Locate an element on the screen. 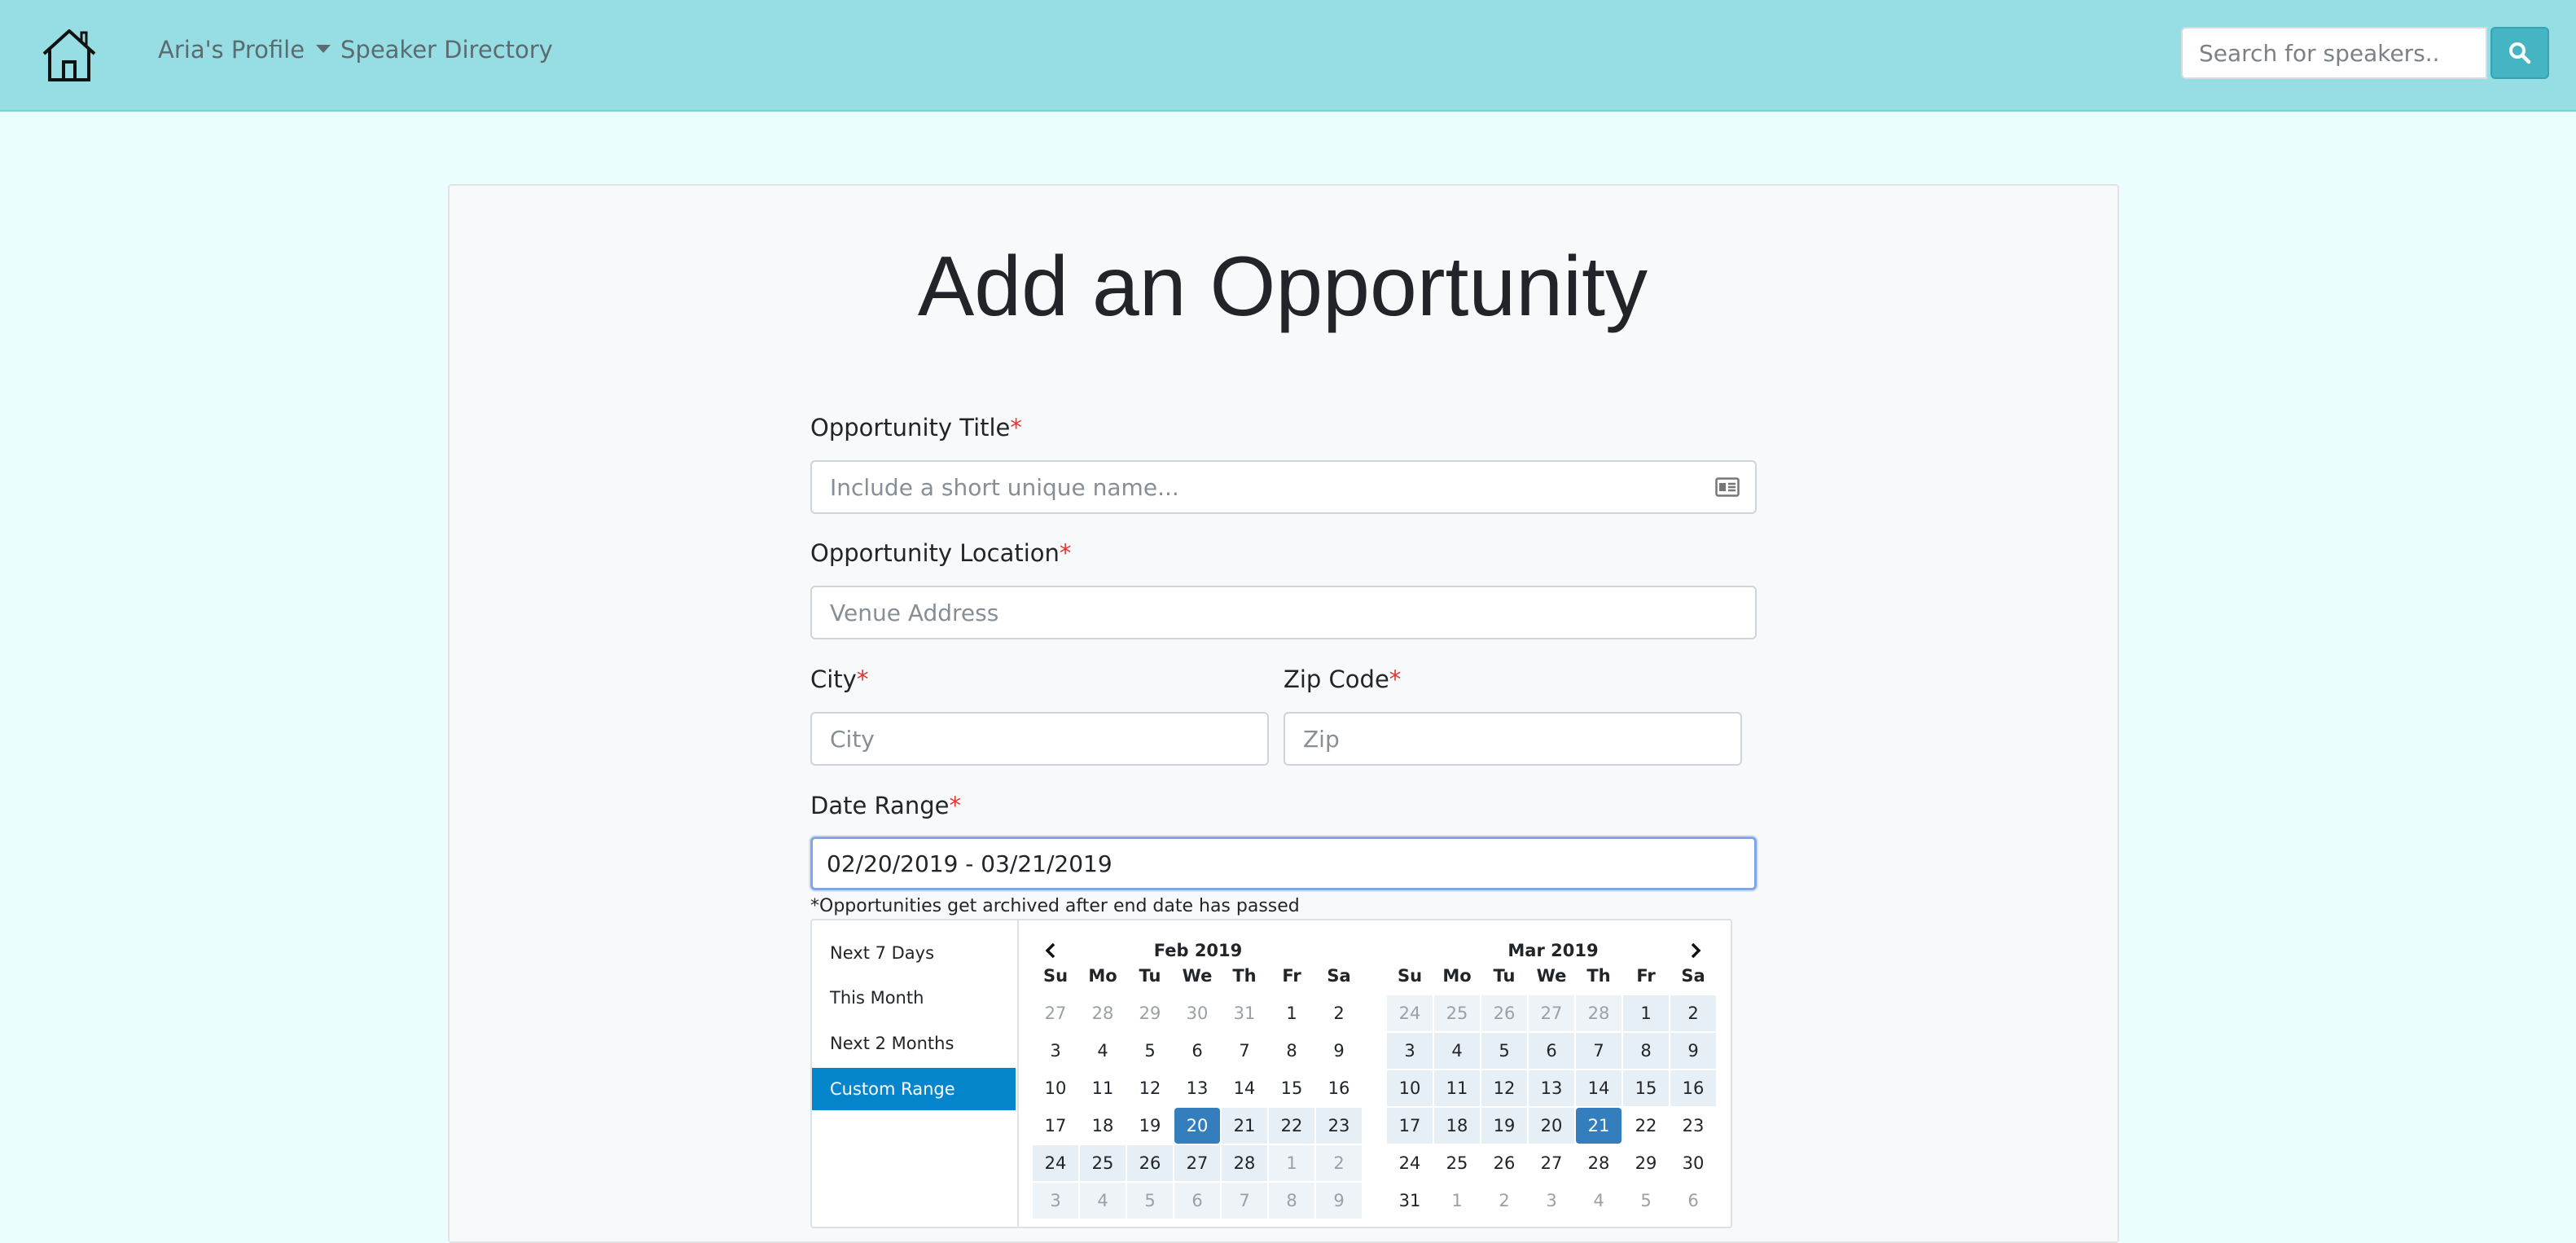  left-day-02-17: 17 is located at coordinates (1055, 1126).